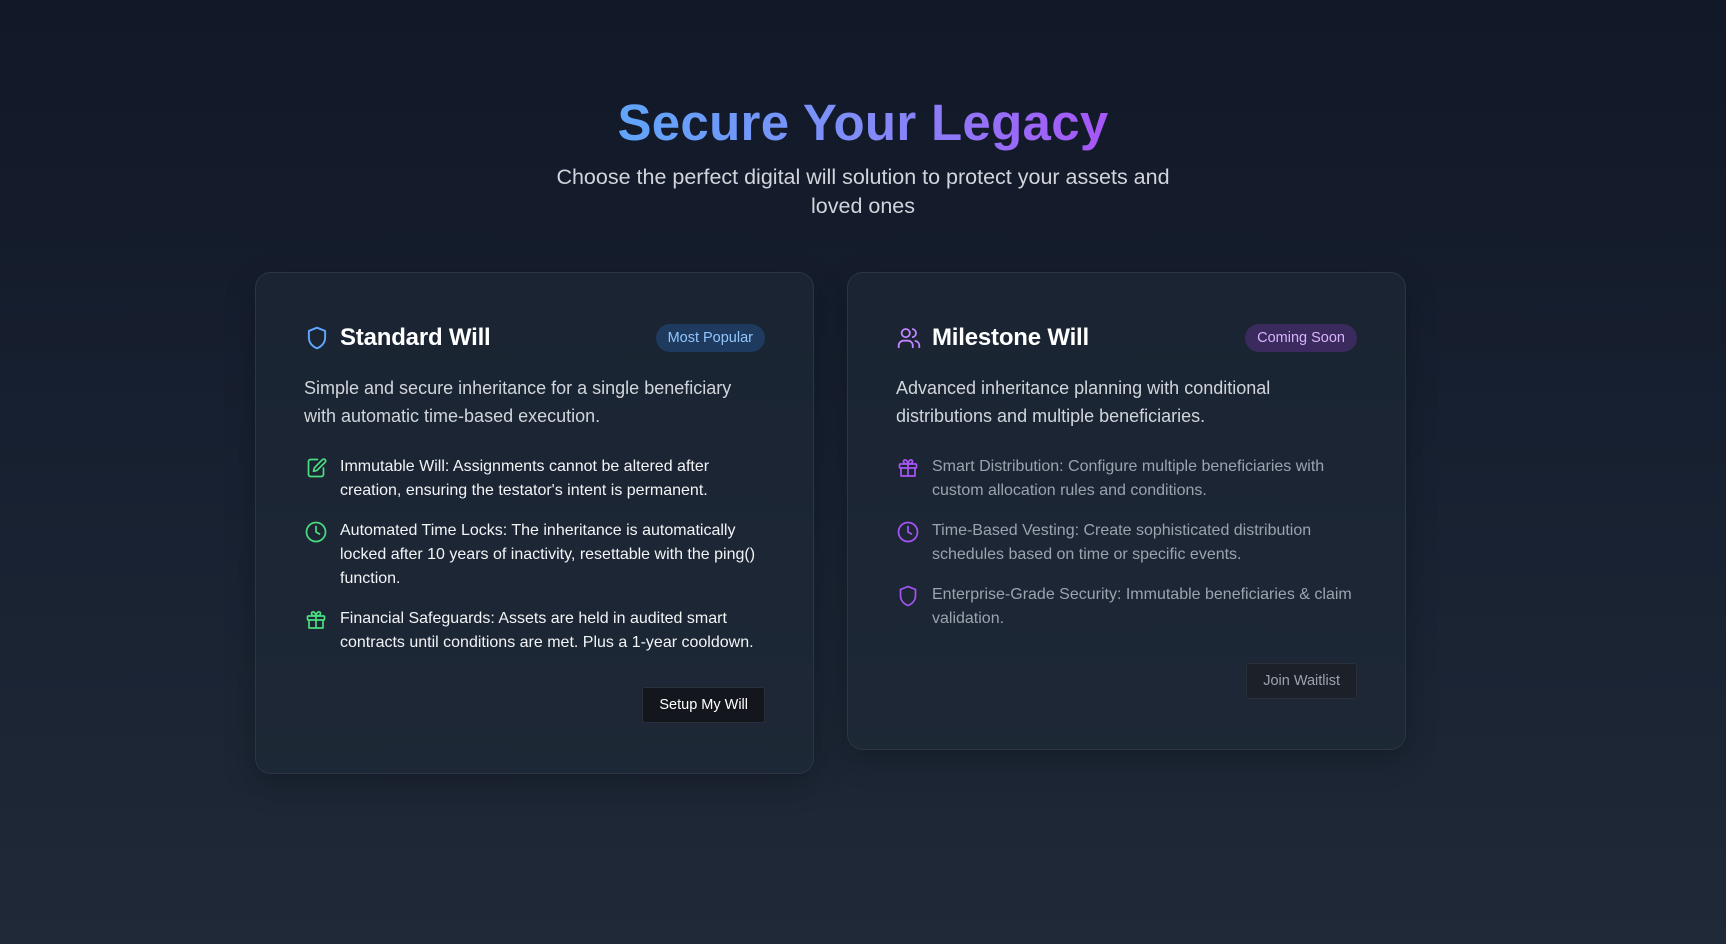 The height and width of the screenshot is (944, 1726). What do you see at coordinates (1010, 337) in the screenshot?
I see `card-title: Milestone Will` at bounding box center [1010, 337].